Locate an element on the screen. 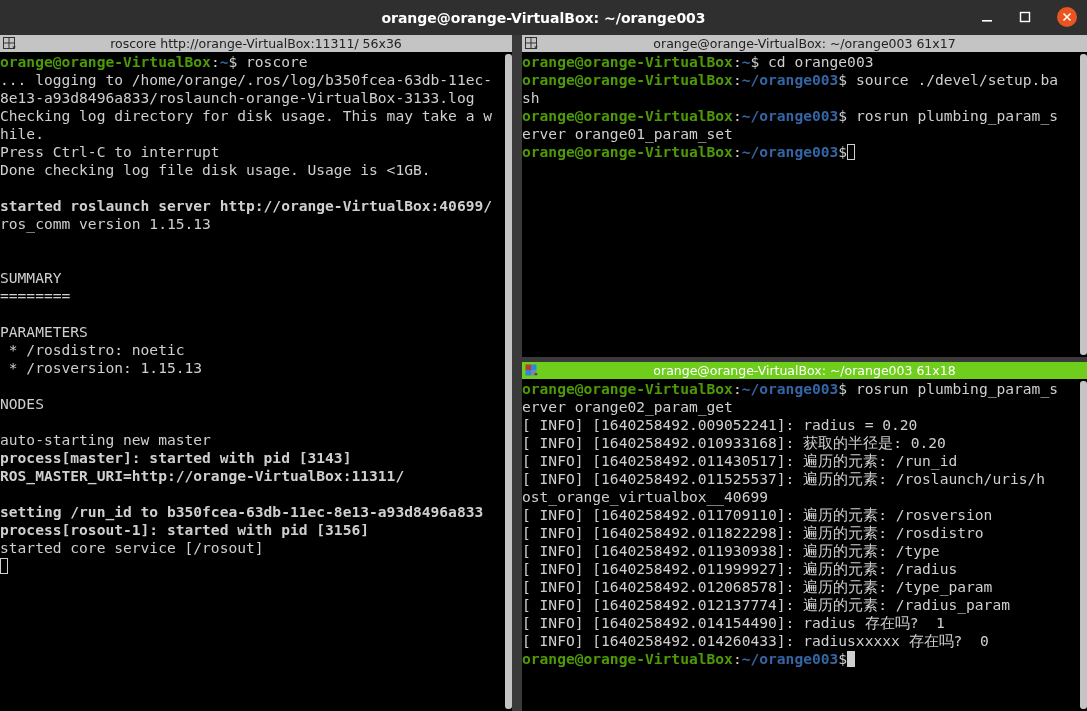  terminal-text: $ roscore is located at coordinates (268, 62).